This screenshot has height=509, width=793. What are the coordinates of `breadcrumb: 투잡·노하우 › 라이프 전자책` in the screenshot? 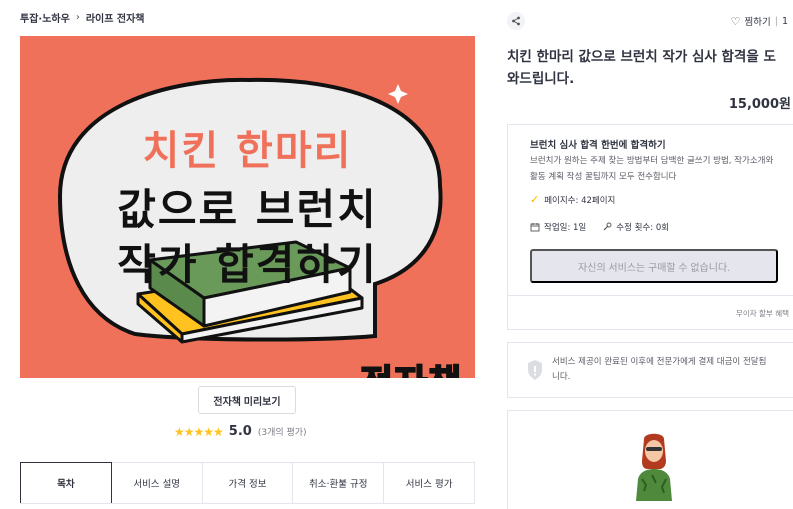 It's located at (82, 17).